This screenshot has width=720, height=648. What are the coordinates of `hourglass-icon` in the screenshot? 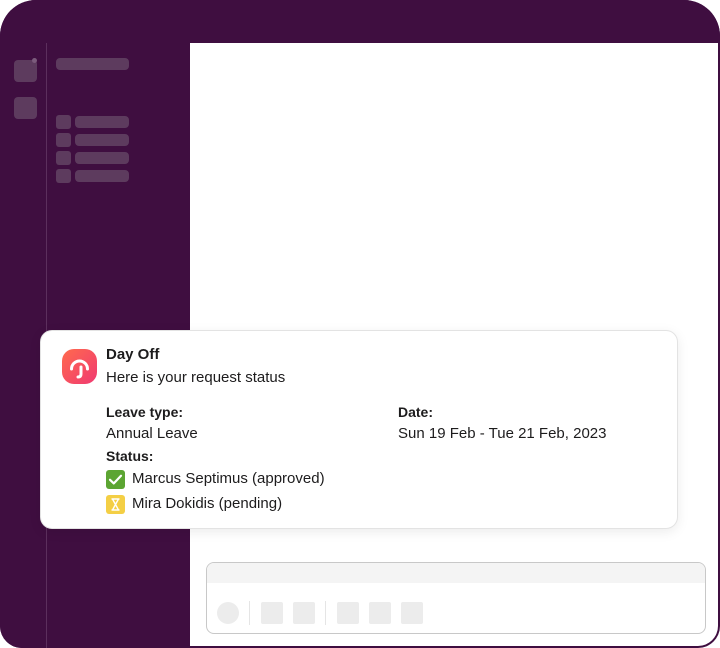 It's located at (115, 504).